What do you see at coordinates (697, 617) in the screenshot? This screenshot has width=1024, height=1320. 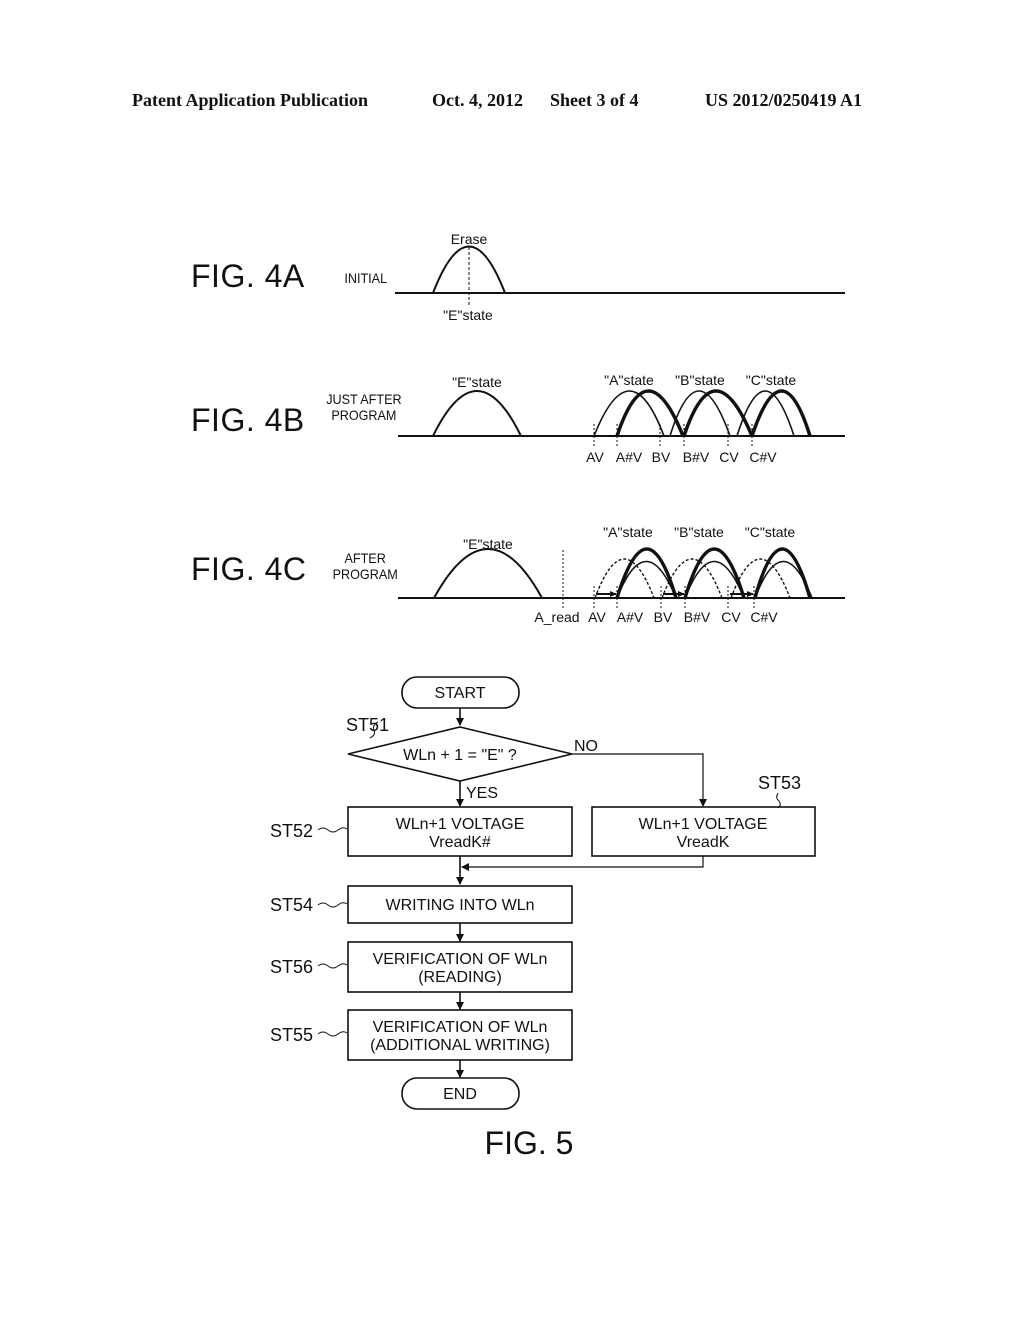 I see `fig-4c-b-hash-v-label: B#V` at bounding box center [697, 617].